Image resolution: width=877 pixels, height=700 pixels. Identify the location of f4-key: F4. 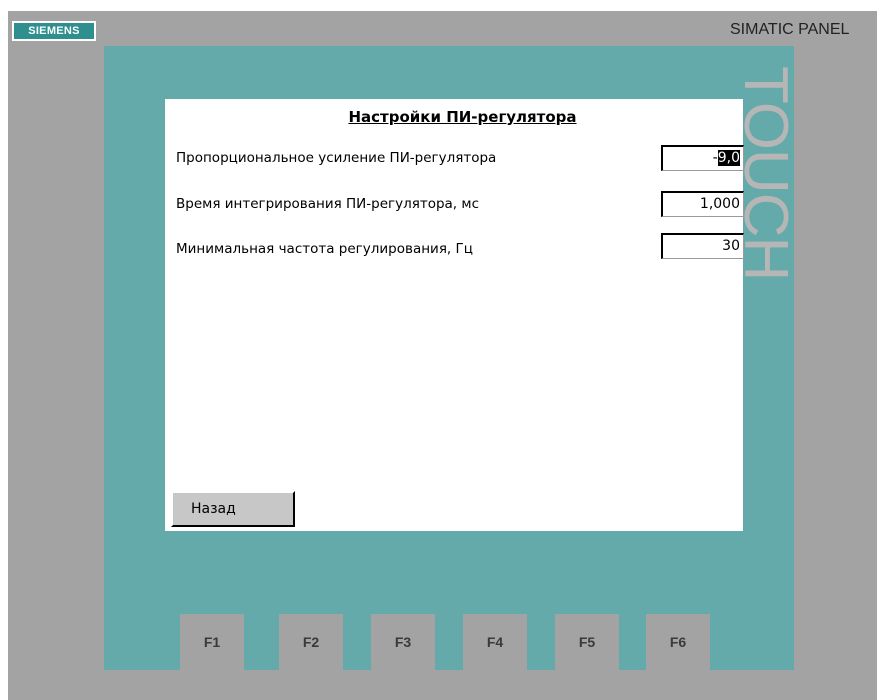
(495, 644).